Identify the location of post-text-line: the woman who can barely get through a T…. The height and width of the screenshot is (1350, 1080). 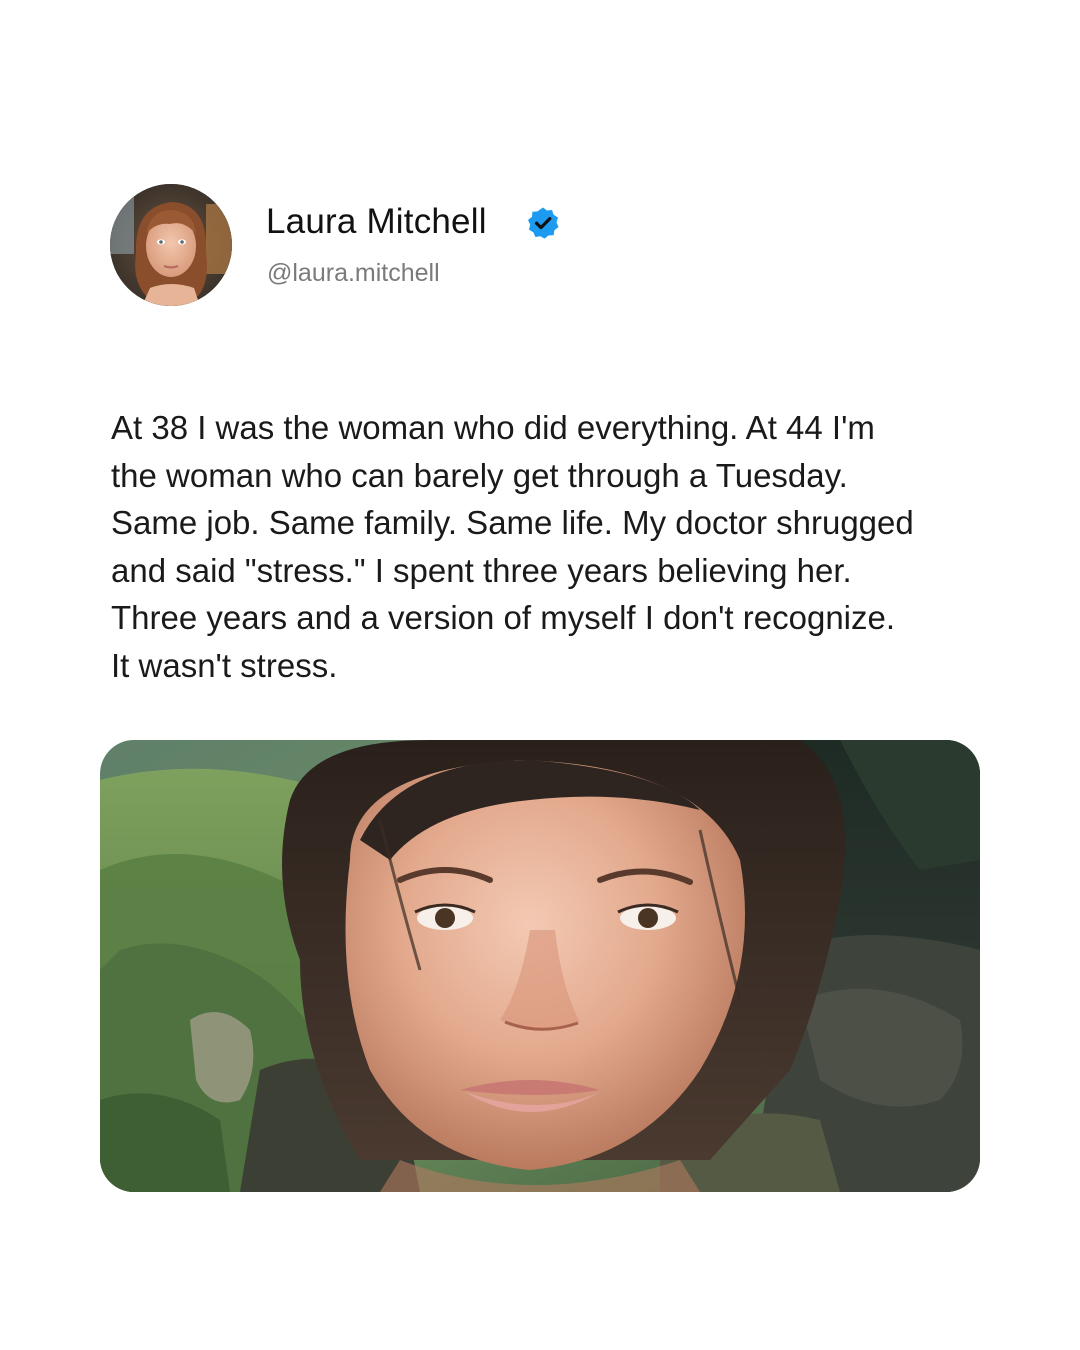
(479, 475).